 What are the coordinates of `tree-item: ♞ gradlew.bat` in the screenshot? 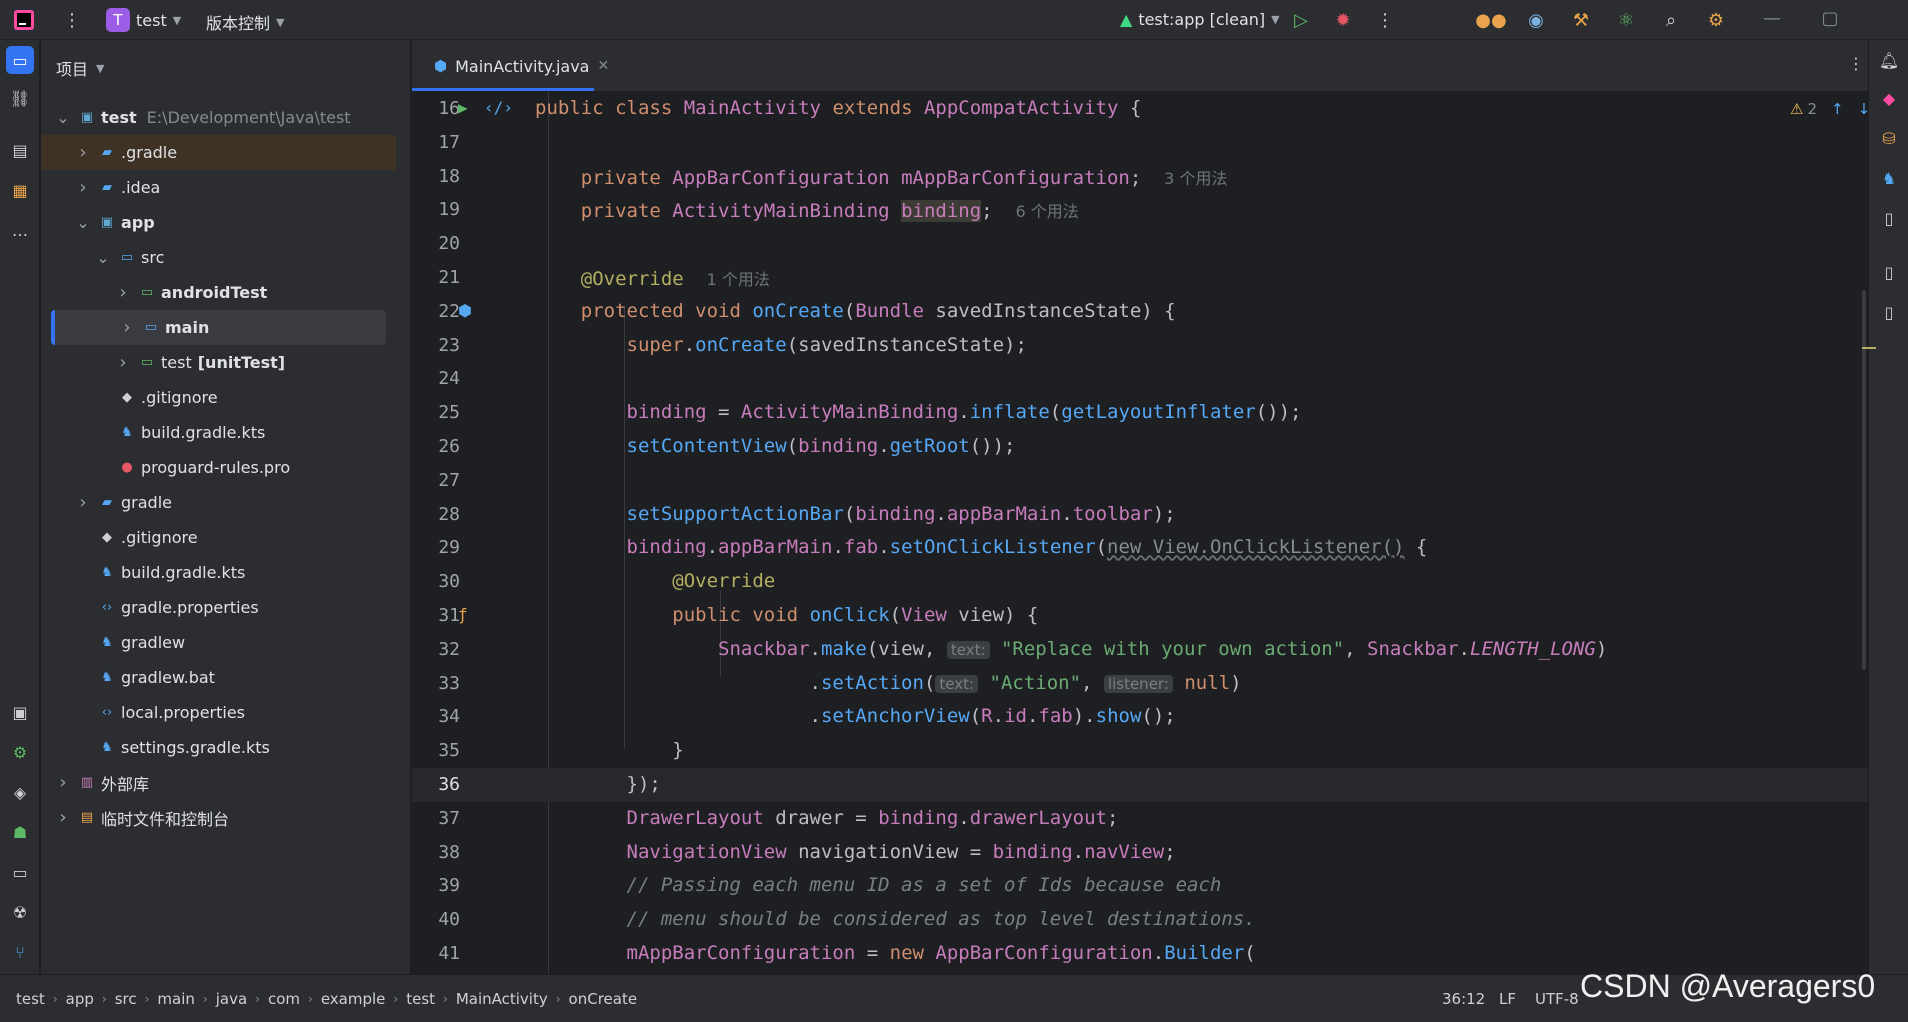 It's located at (218, 677).